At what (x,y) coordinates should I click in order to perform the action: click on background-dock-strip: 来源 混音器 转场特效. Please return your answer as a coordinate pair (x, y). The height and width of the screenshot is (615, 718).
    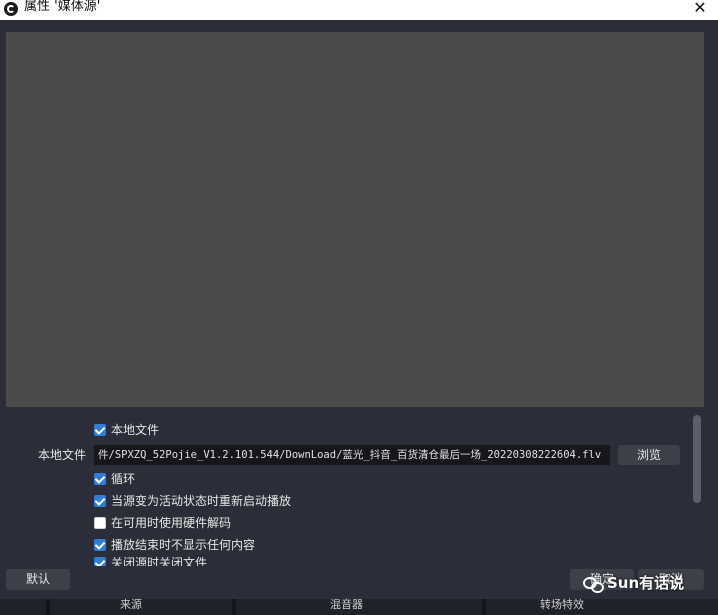
    Looking at the image, I should click on (359, 606).